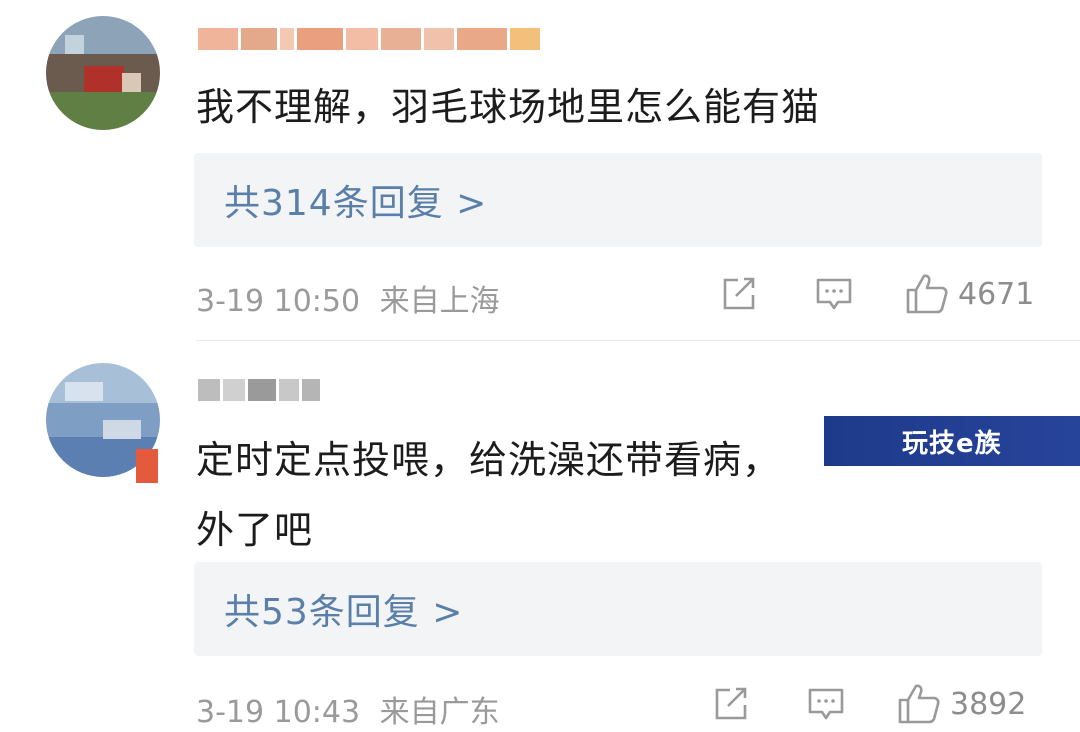  Describe the element at coordinates (618, 200) in the screenshot. I see `replies-button: 共314条回复 >` at that location.